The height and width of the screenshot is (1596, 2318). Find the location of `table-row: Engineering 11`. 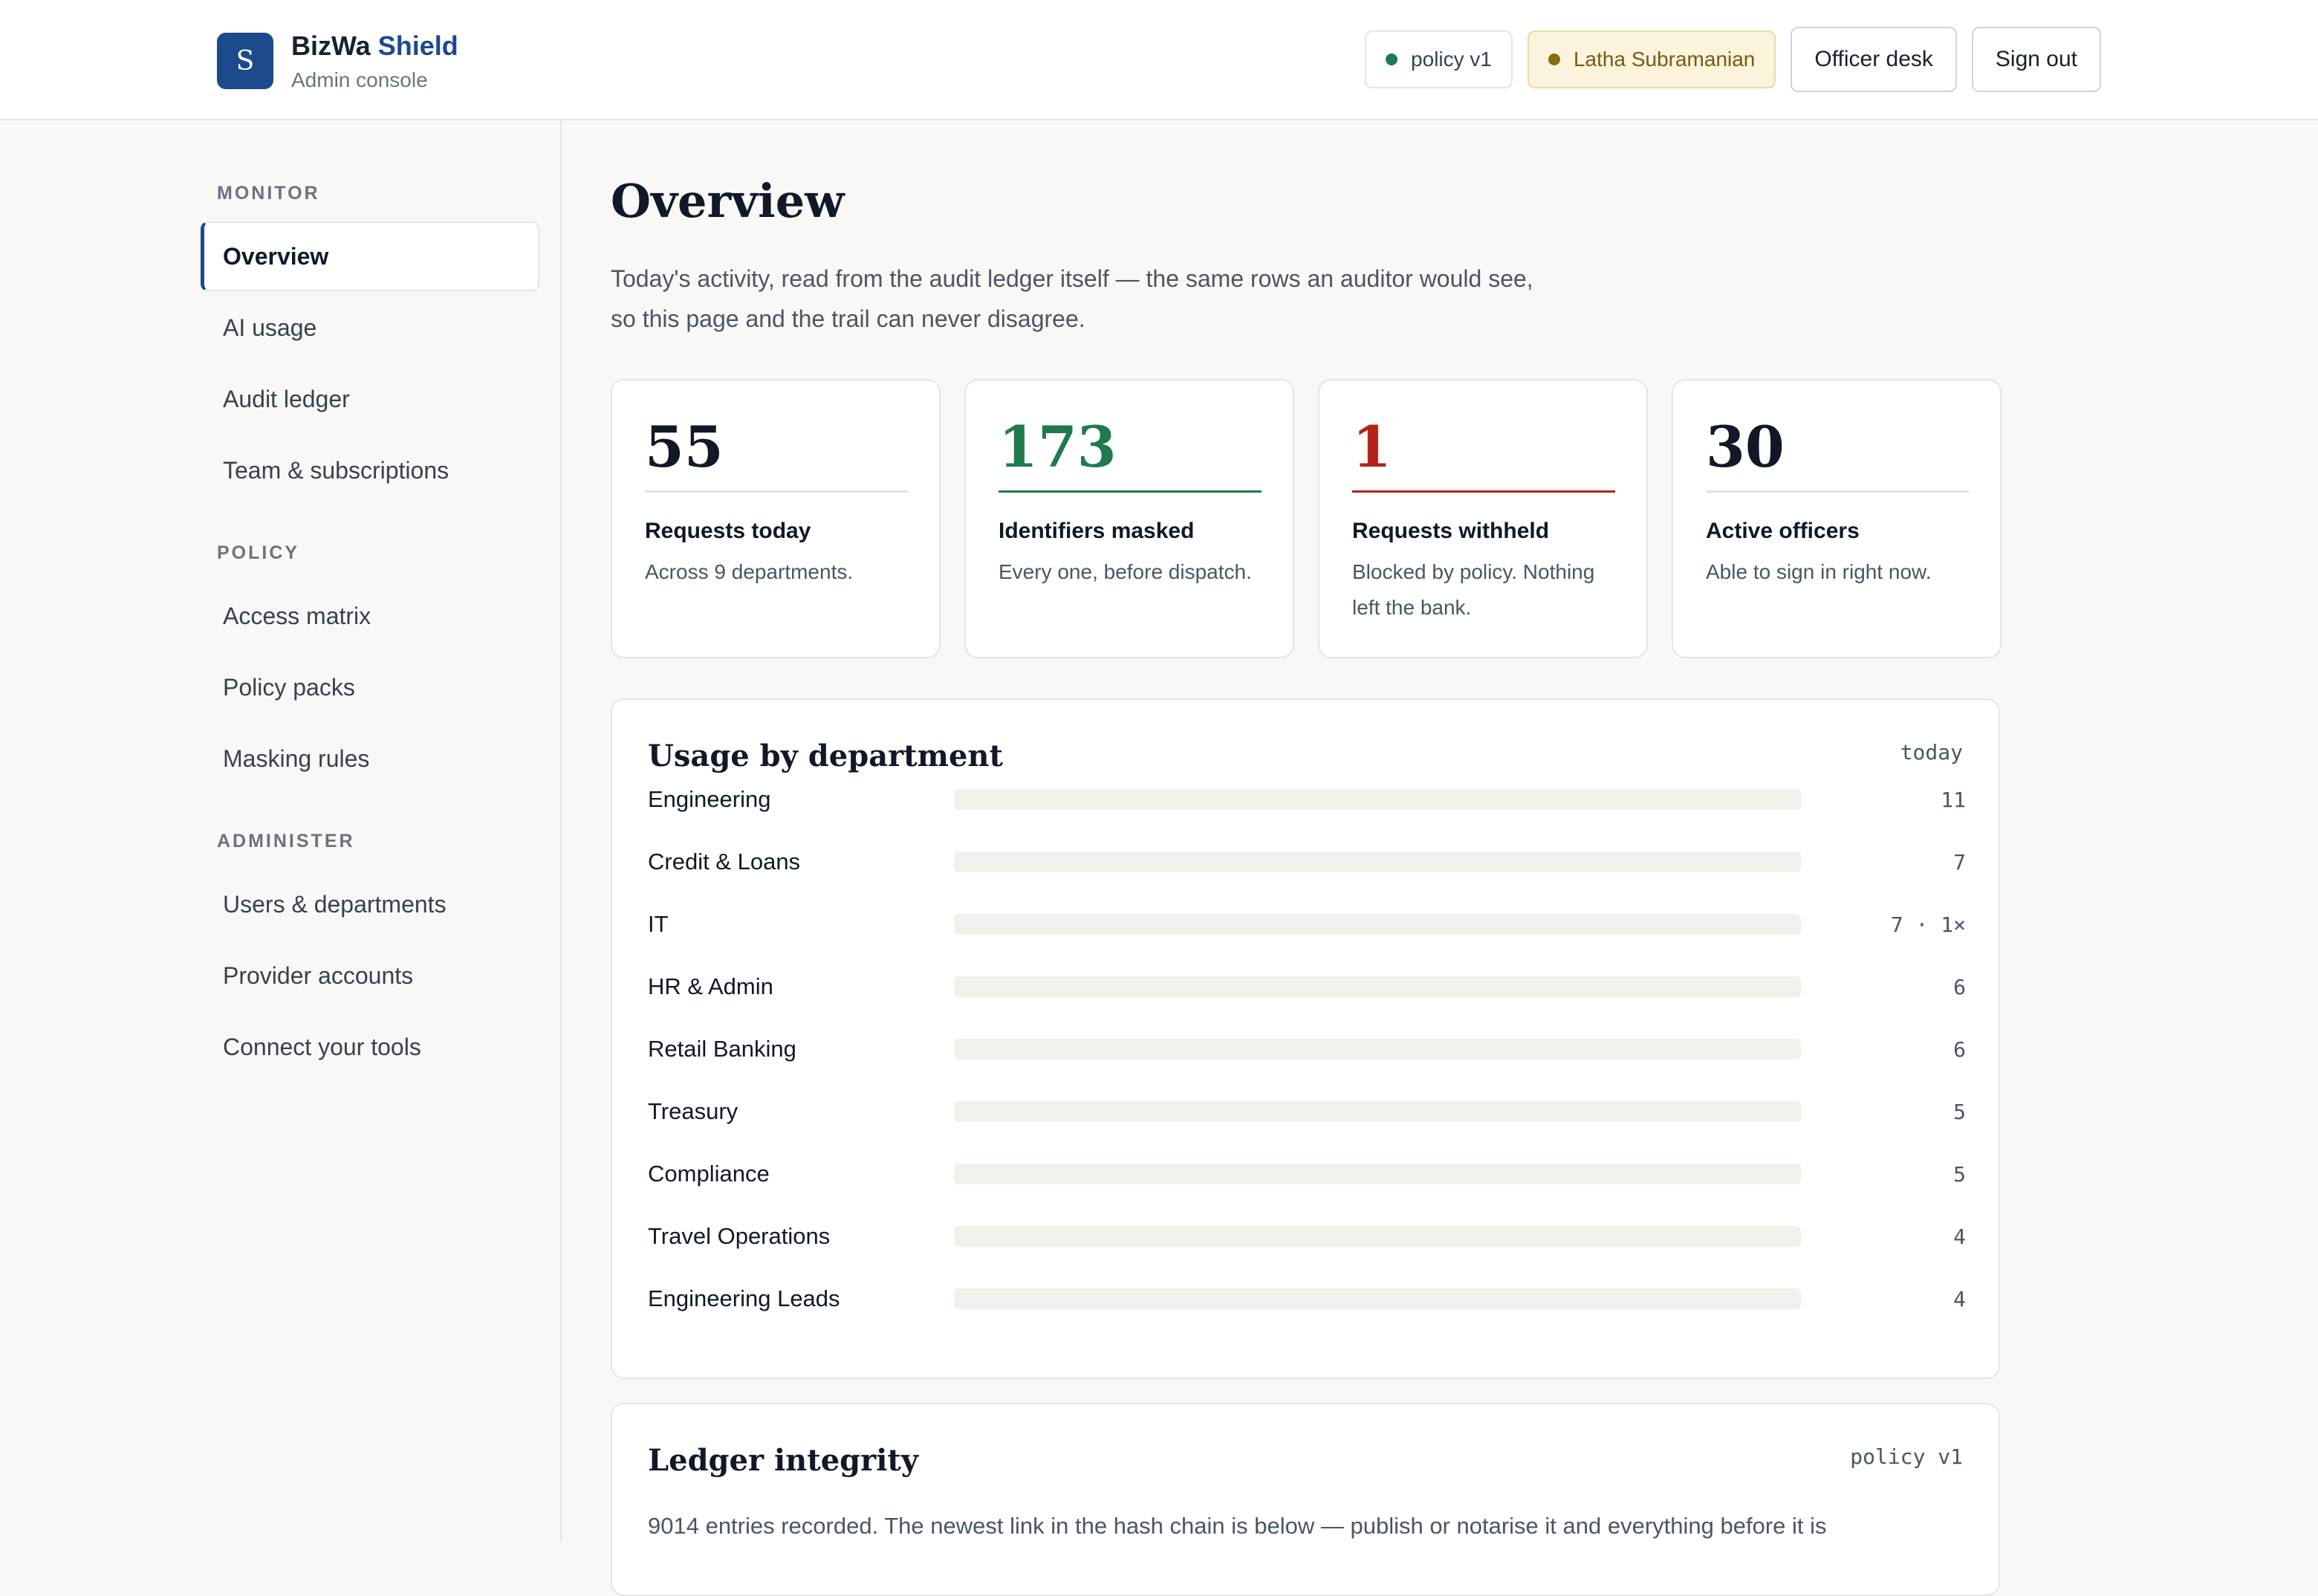

table-row: Engineering 11 is located at coordinates (1307, 800).